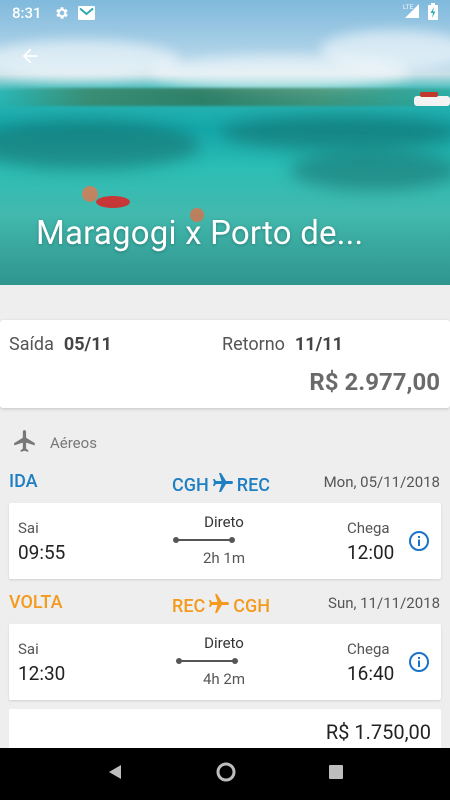 This screenshot has width=450, height=800. Describe the element at coordinates (36, 602) in the screenshot. I see `leg-direction: VOLTA` at that location.